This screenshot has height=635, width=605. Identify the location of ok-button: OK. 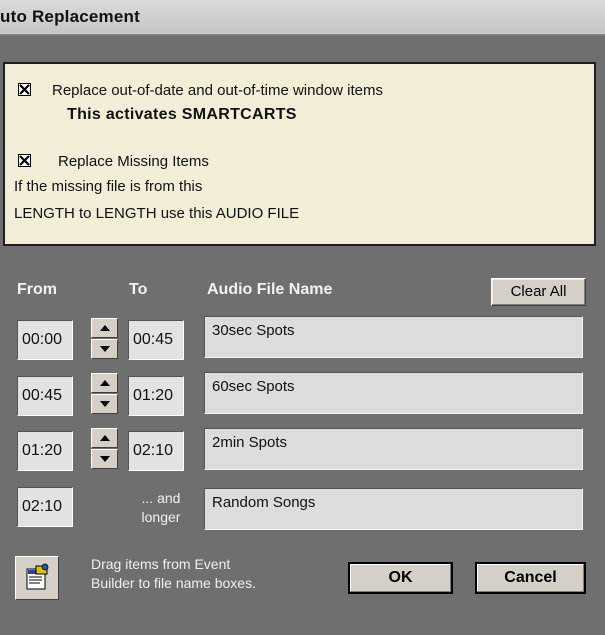
(400, 578).